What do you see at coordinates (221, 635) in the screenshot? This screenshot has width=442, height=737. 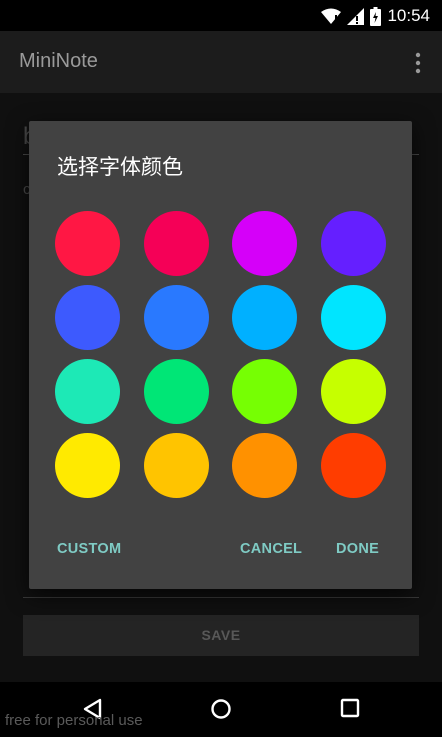 I see `save-button: SAVE` at bounding box center [221, 635].